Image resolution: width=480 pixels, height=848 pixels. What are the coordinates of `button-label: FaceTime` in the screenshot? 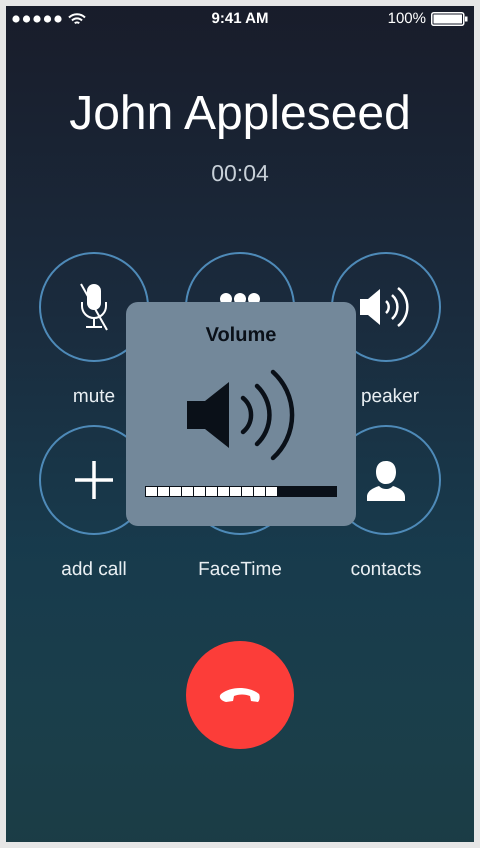 It's located at (240, 570).